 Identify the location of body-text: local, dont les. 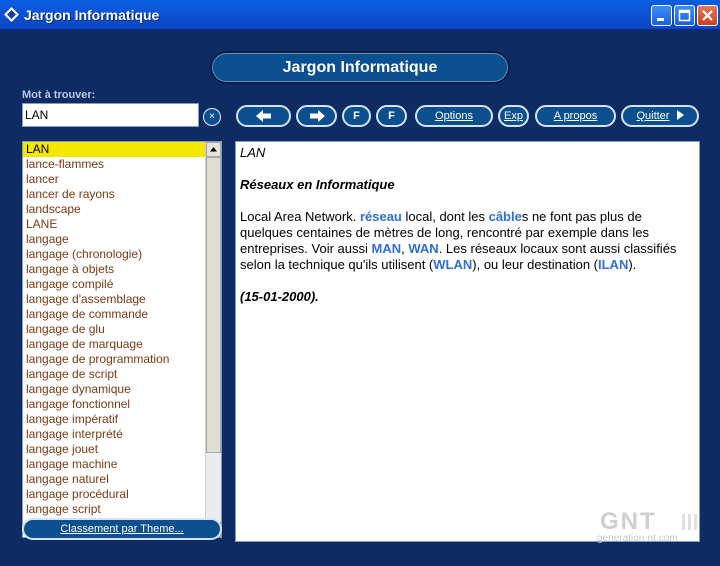
(445, 216).